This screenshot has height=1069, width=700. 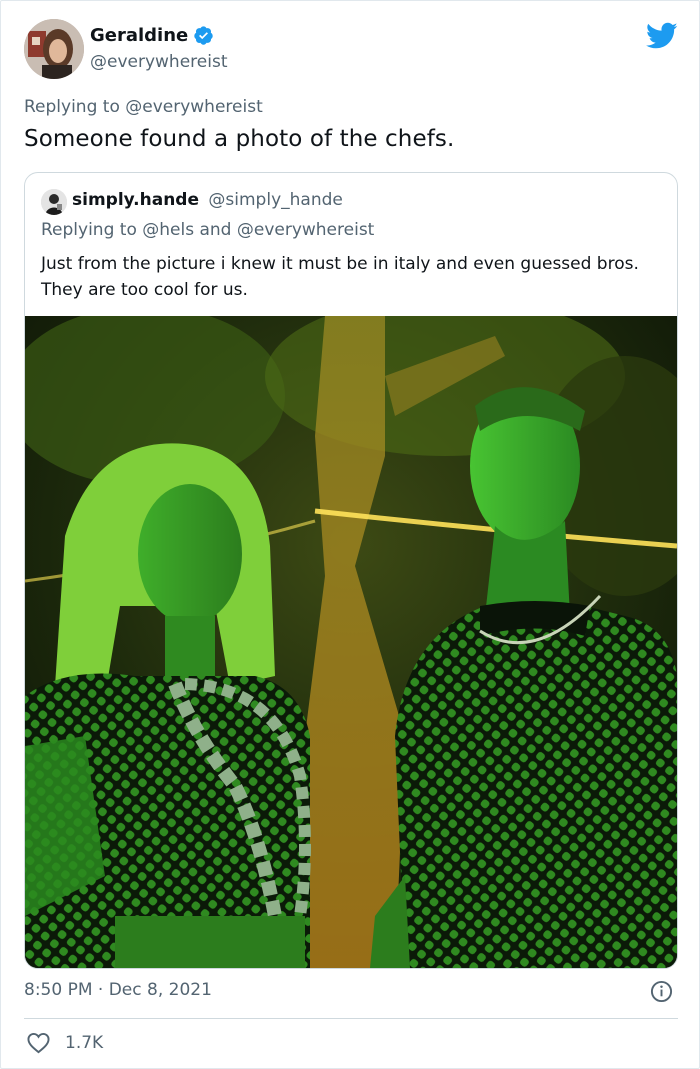 I want to click on tweet-timestamp: 8:50 PM · Dec 8, 2021, so click(x=118, y=990).